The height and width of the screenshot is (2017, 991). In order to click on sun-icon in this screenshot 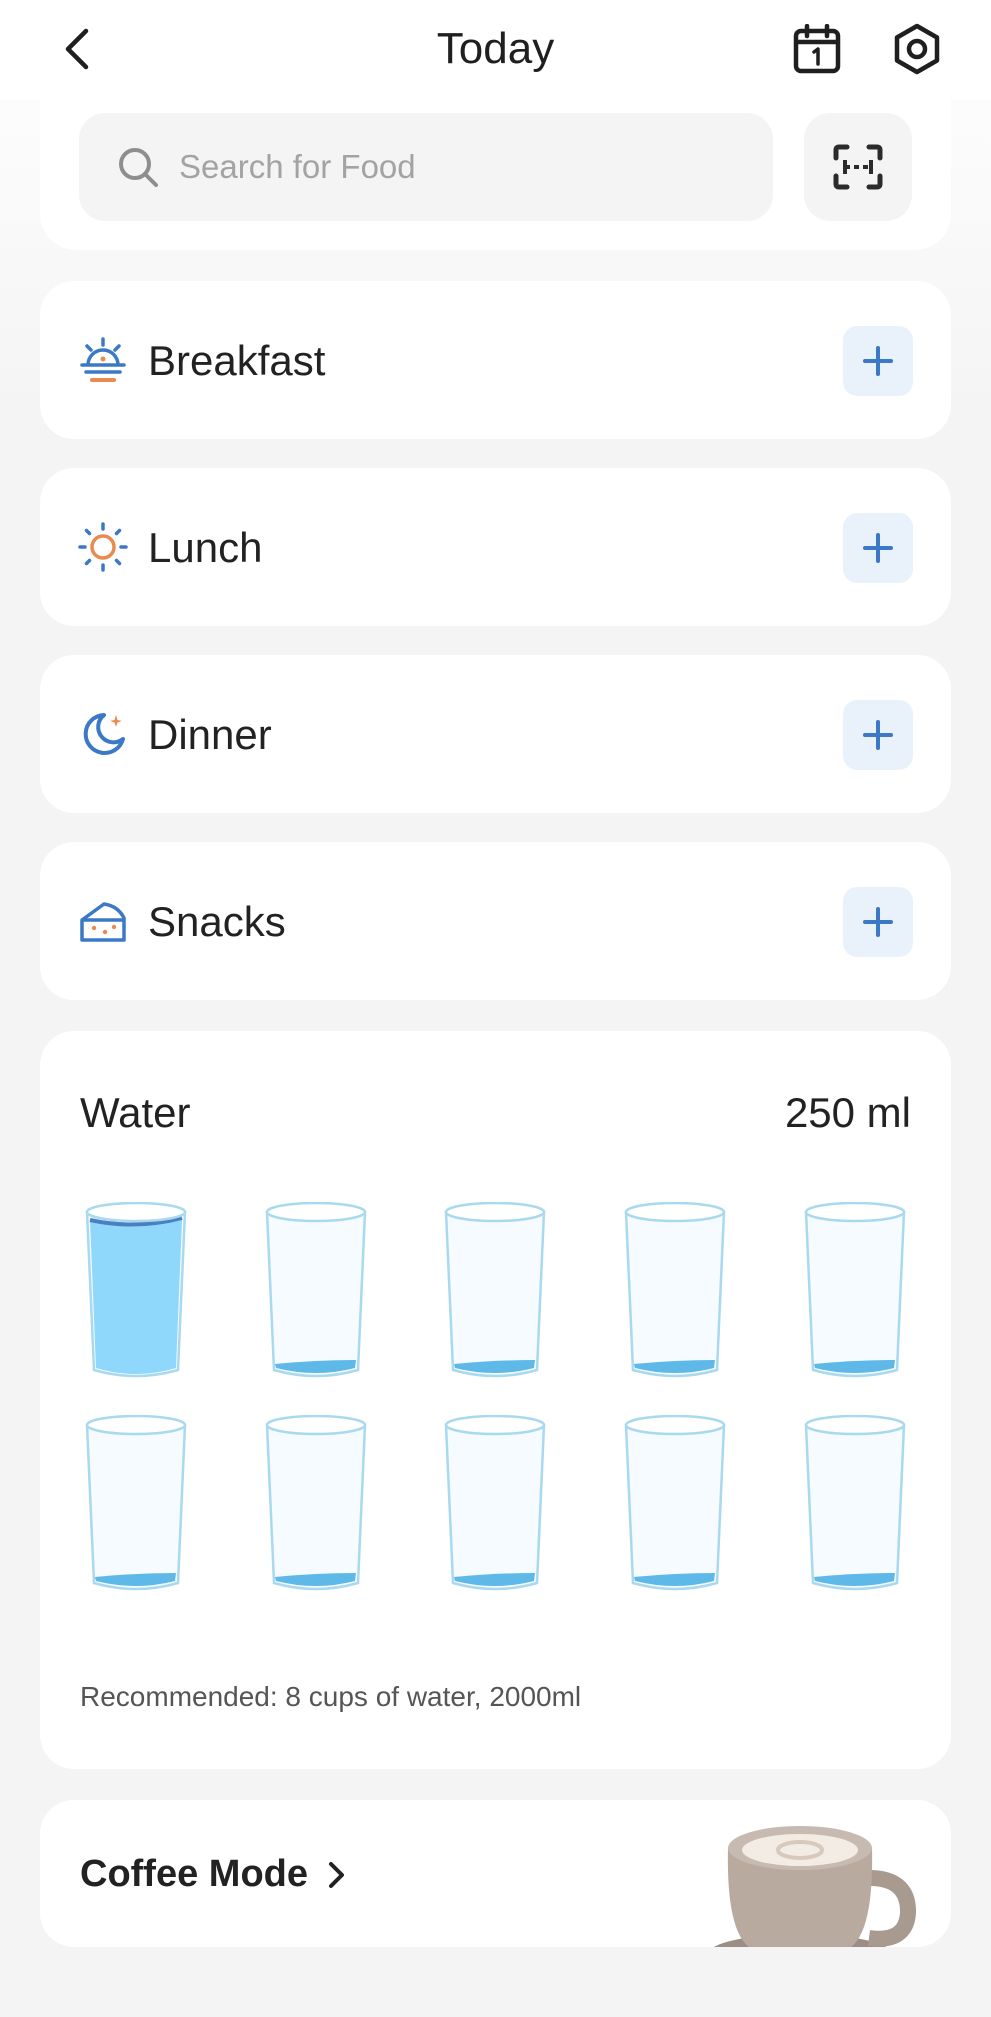, I will do `click(103, 547)`.